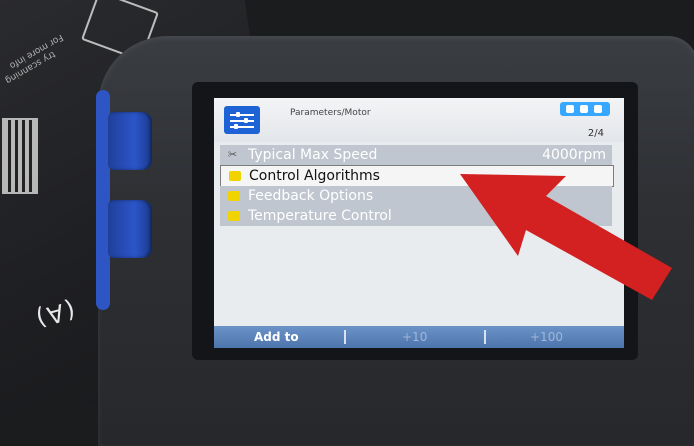 This screenshot has height=446, width=694. What do you see at coordinates (130, 229) in the screenshot?
I see `side-button-bottom` at bounding box center [130, 229].